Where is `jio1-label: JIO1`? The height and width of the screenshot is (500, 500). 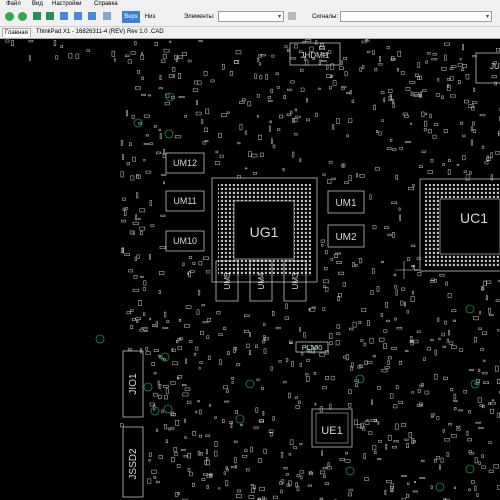 jio1-label: JIO1 is located at coordinates (133, 384).